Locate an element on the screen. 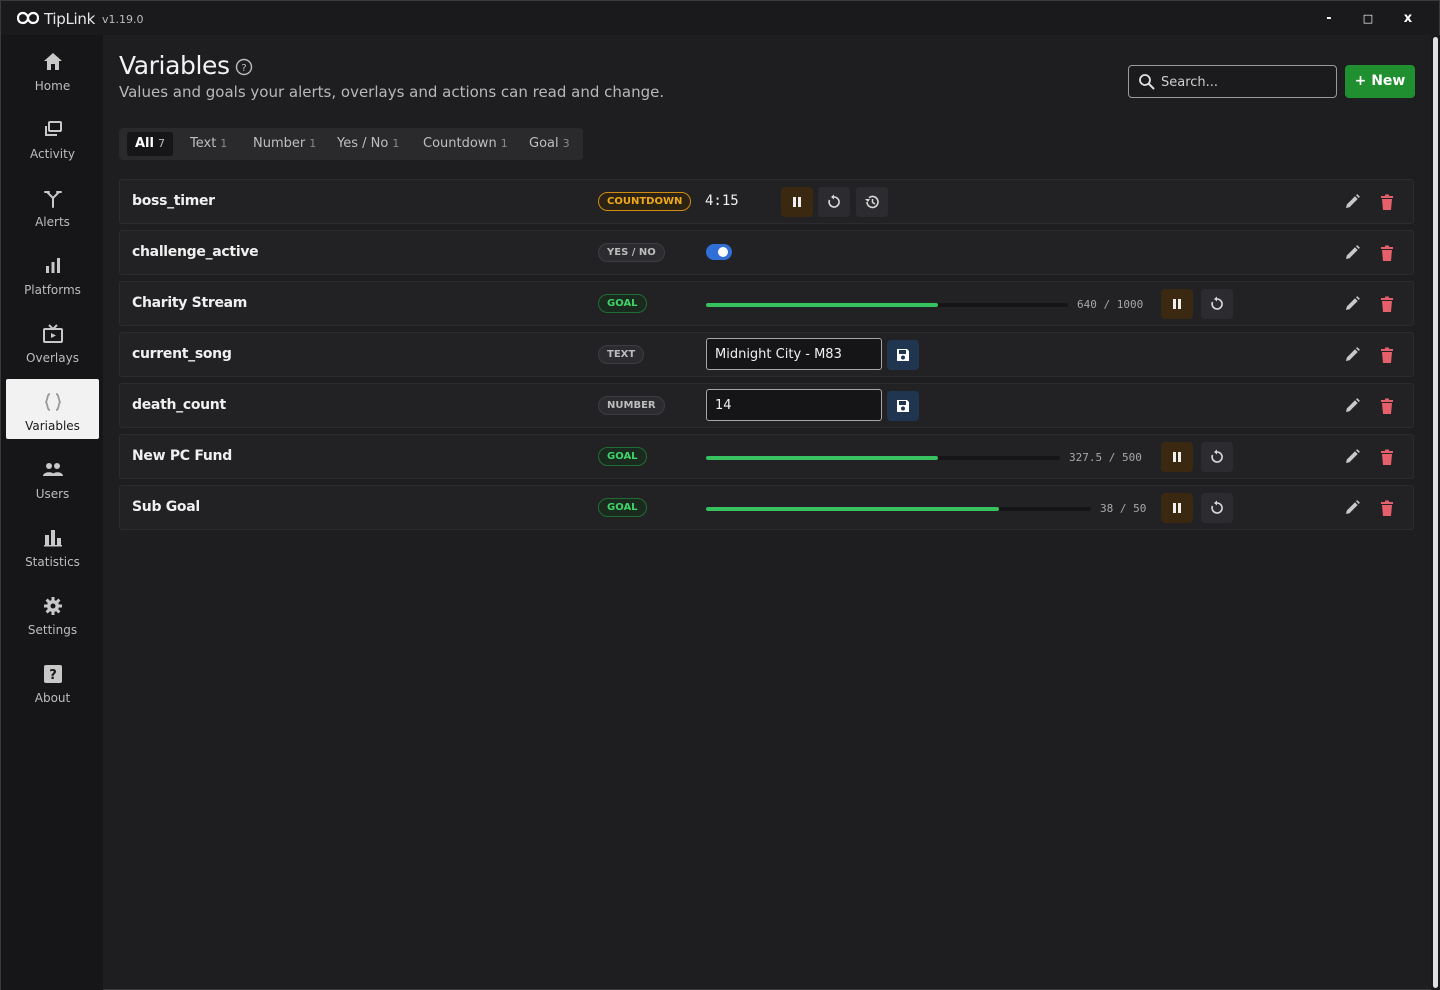  variable-row-death-count: death_count NUMBER is located at coordinates (766, 405).